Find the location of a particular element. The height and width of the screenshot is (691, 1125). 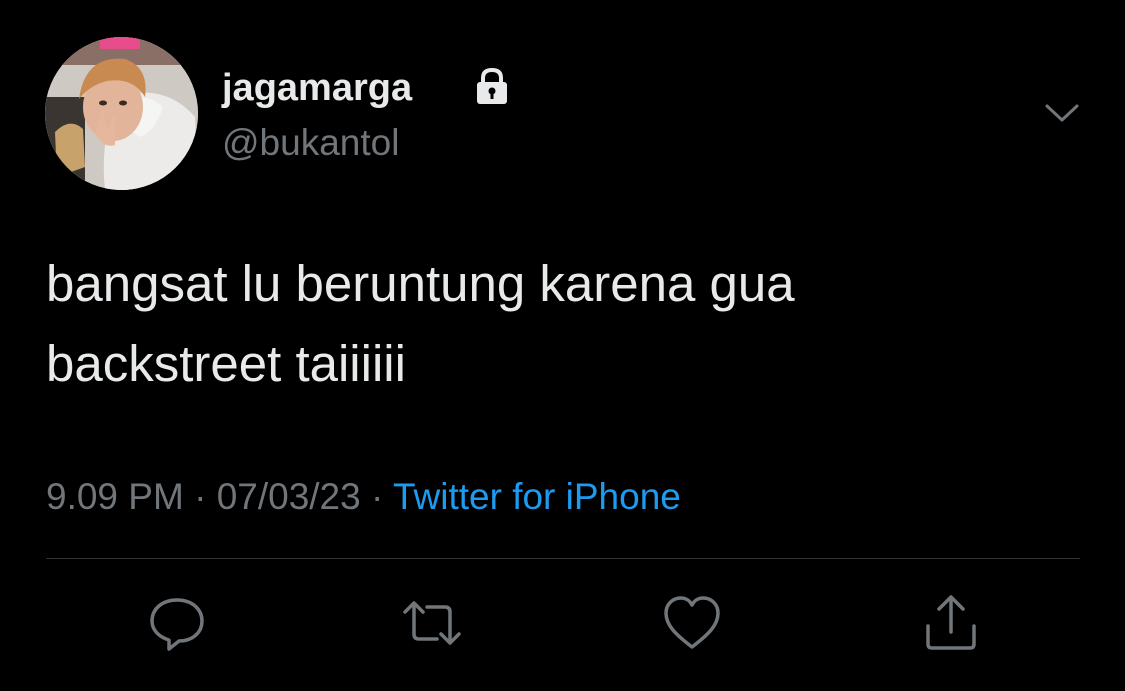

retweet-icon is located at coordinates (432, 623).